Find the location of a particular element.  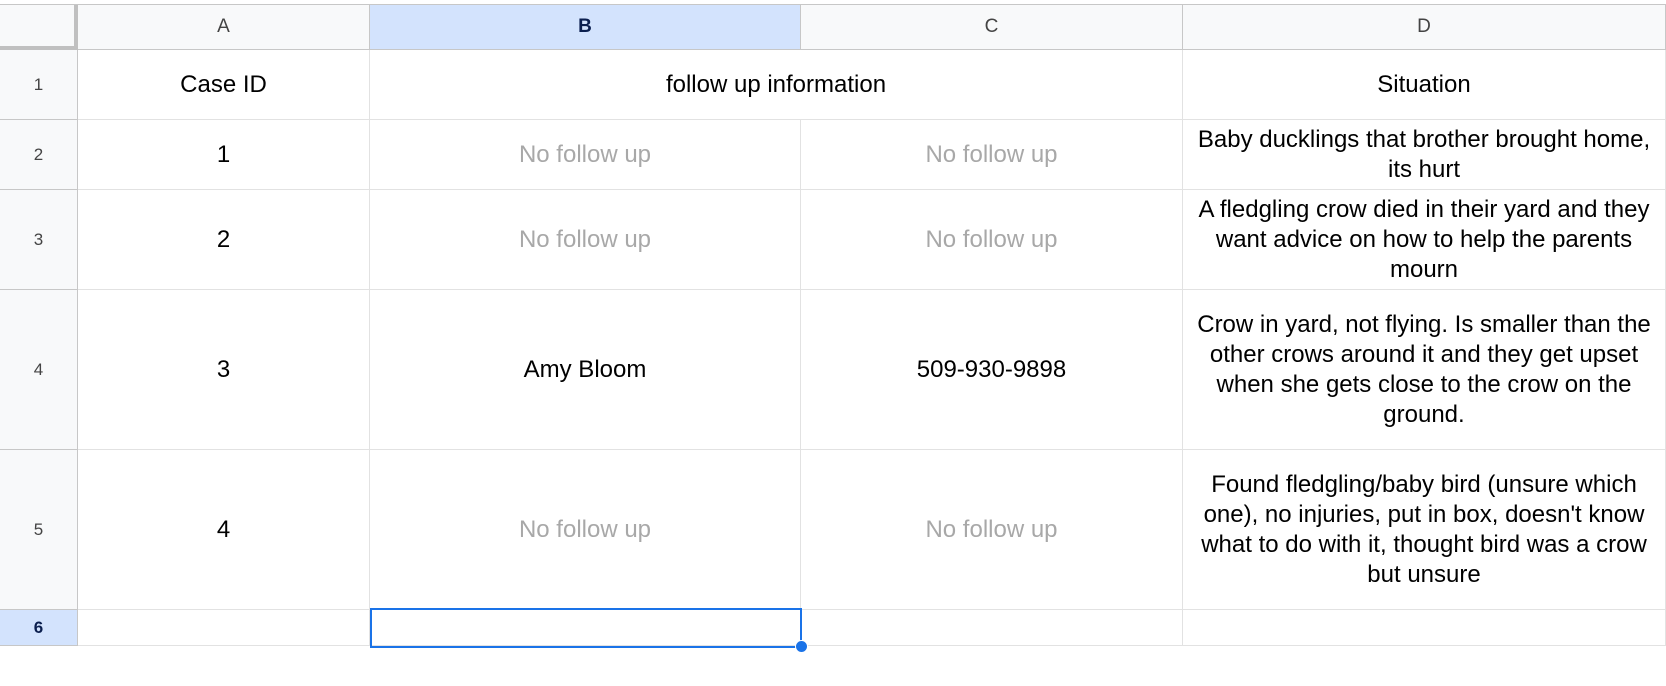

column-header-c: C is located at coordinates (992, 27).